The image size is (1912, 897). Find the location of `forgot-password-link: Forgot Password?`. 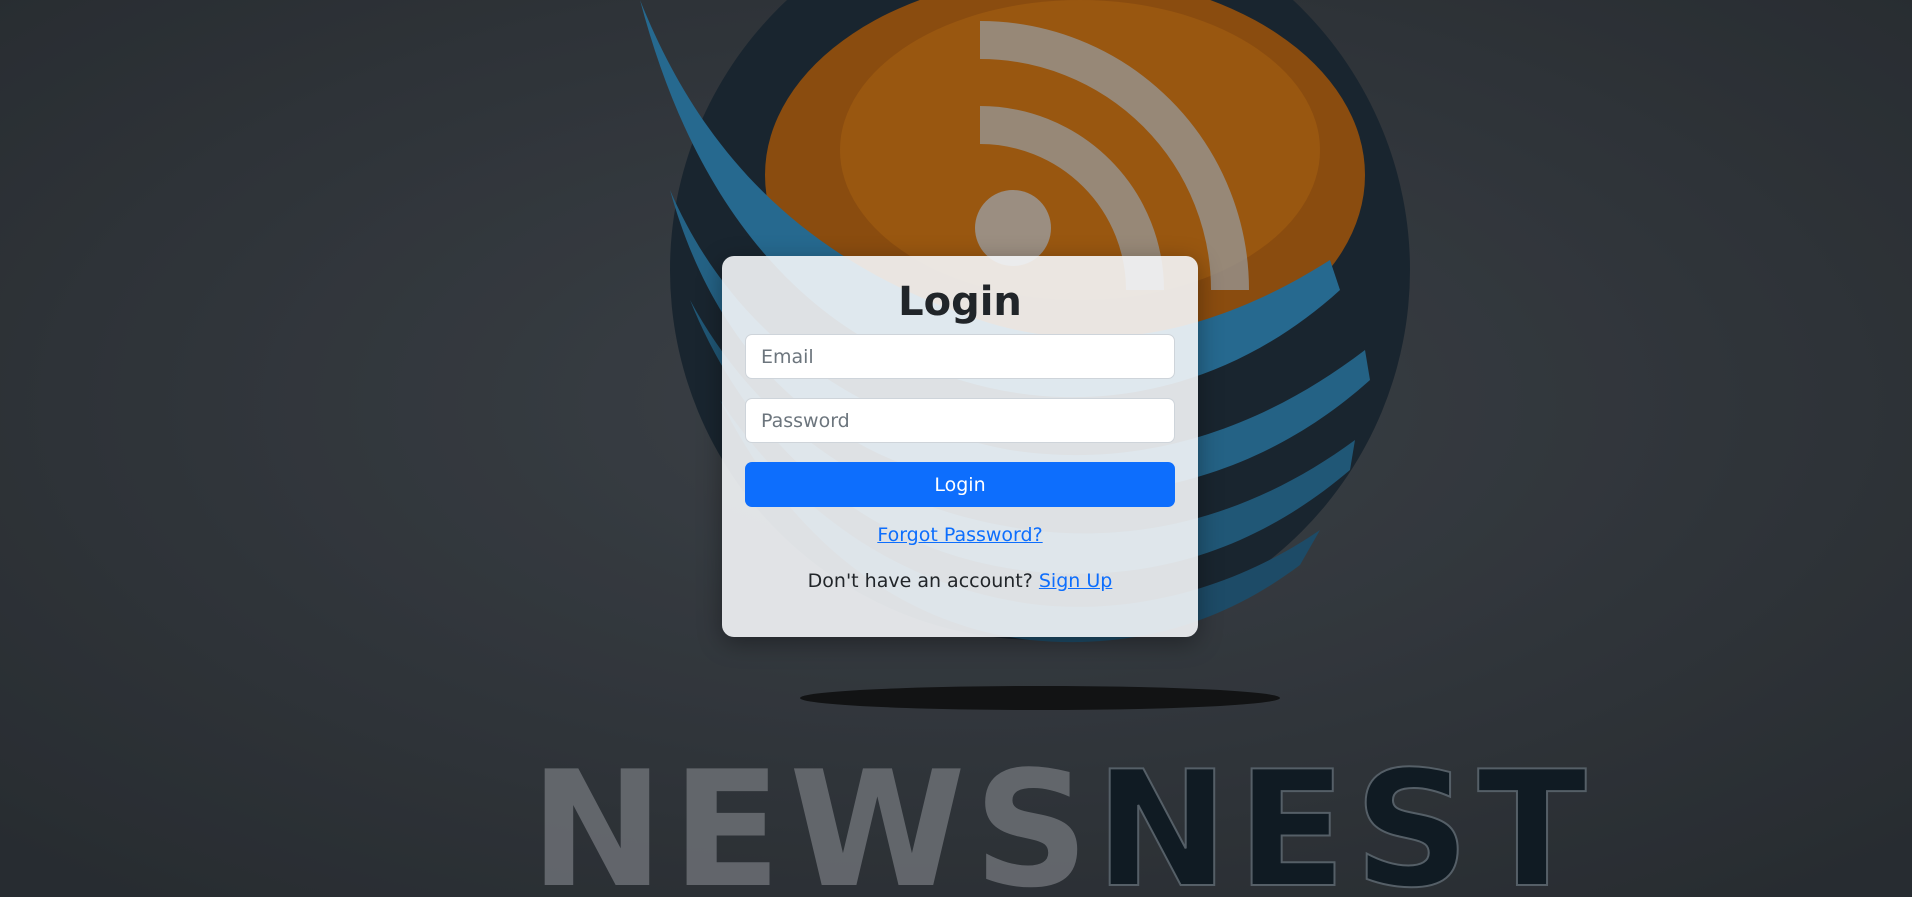

forgot-password-link: Forgot Password? is located at coordinates (959, 535).